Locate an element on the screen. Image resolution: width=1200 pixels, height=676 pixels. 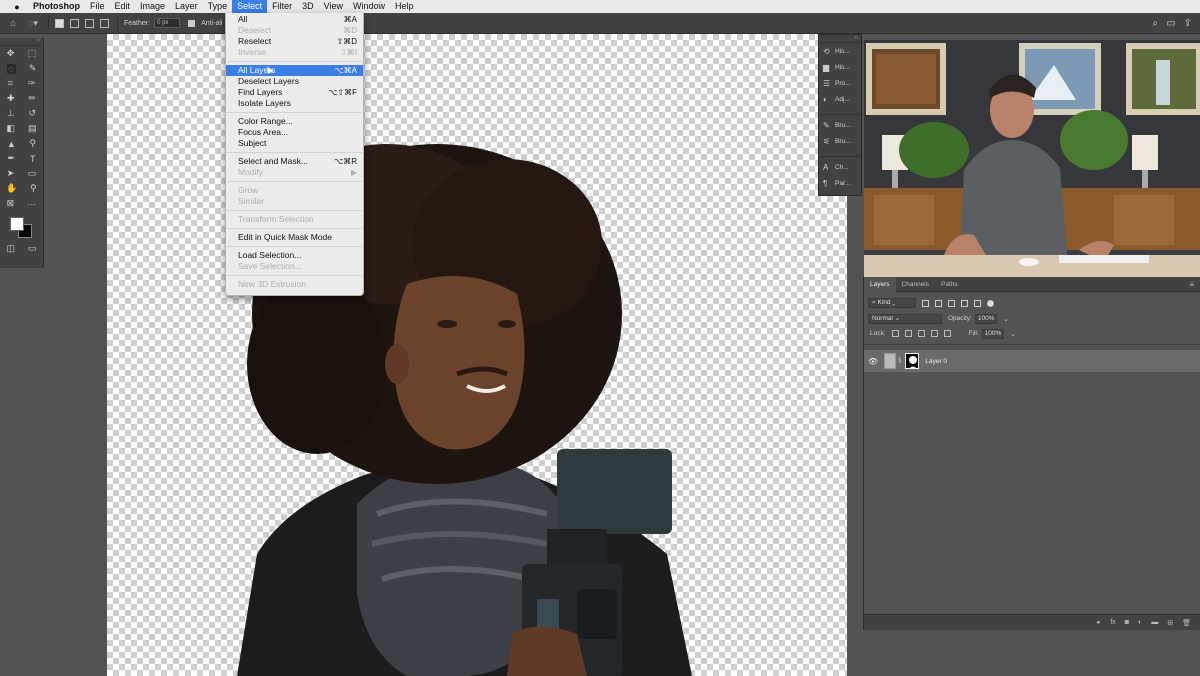
path-select-tool-icon: ➤ is located at coordinates (11, 173).